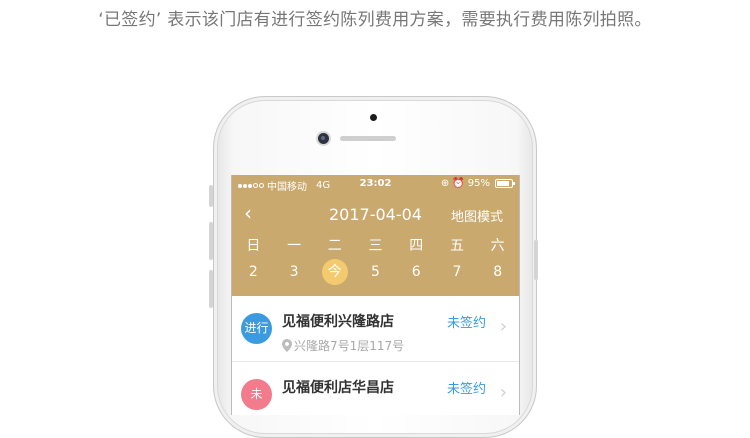 The image size is (750, 438). Describe the element at coordinates (497, 246) in the screenshot. I see `weekday-label: 六` at that location.